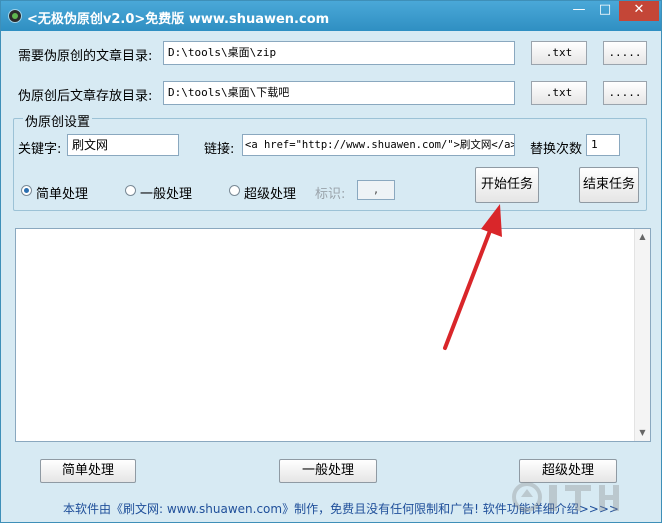  Describe the element at coordinates (559, 53) in the screenshot. I see `source-ext-button: .txt` at that location.